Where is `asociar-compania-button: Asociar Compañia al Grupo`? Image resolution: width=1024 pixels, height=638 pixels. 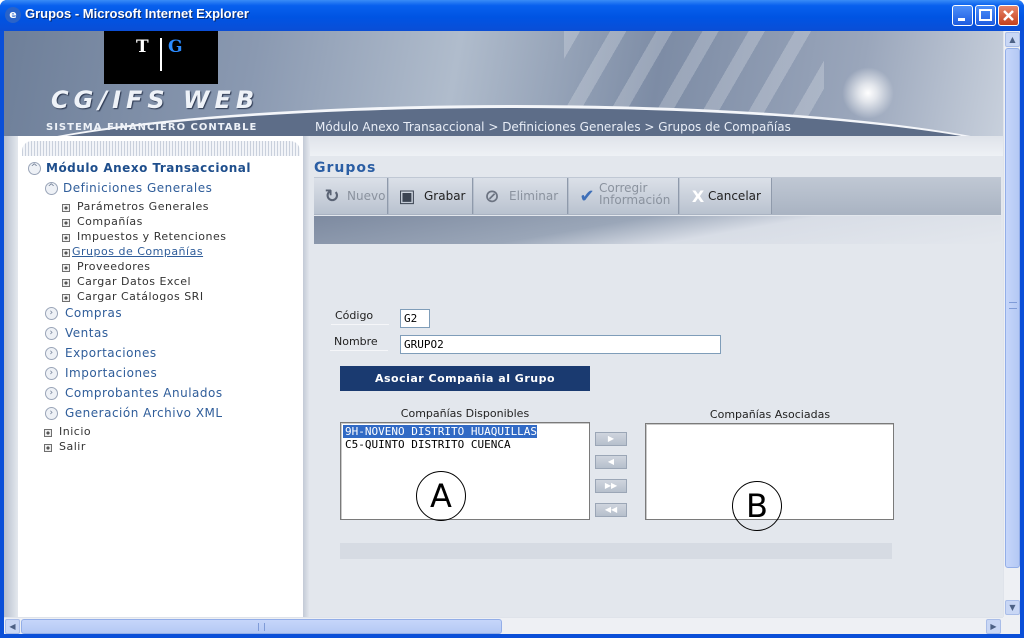
asociar-compania-button: Asociar Compañia al Grupo is located at coordinates (465, 378).